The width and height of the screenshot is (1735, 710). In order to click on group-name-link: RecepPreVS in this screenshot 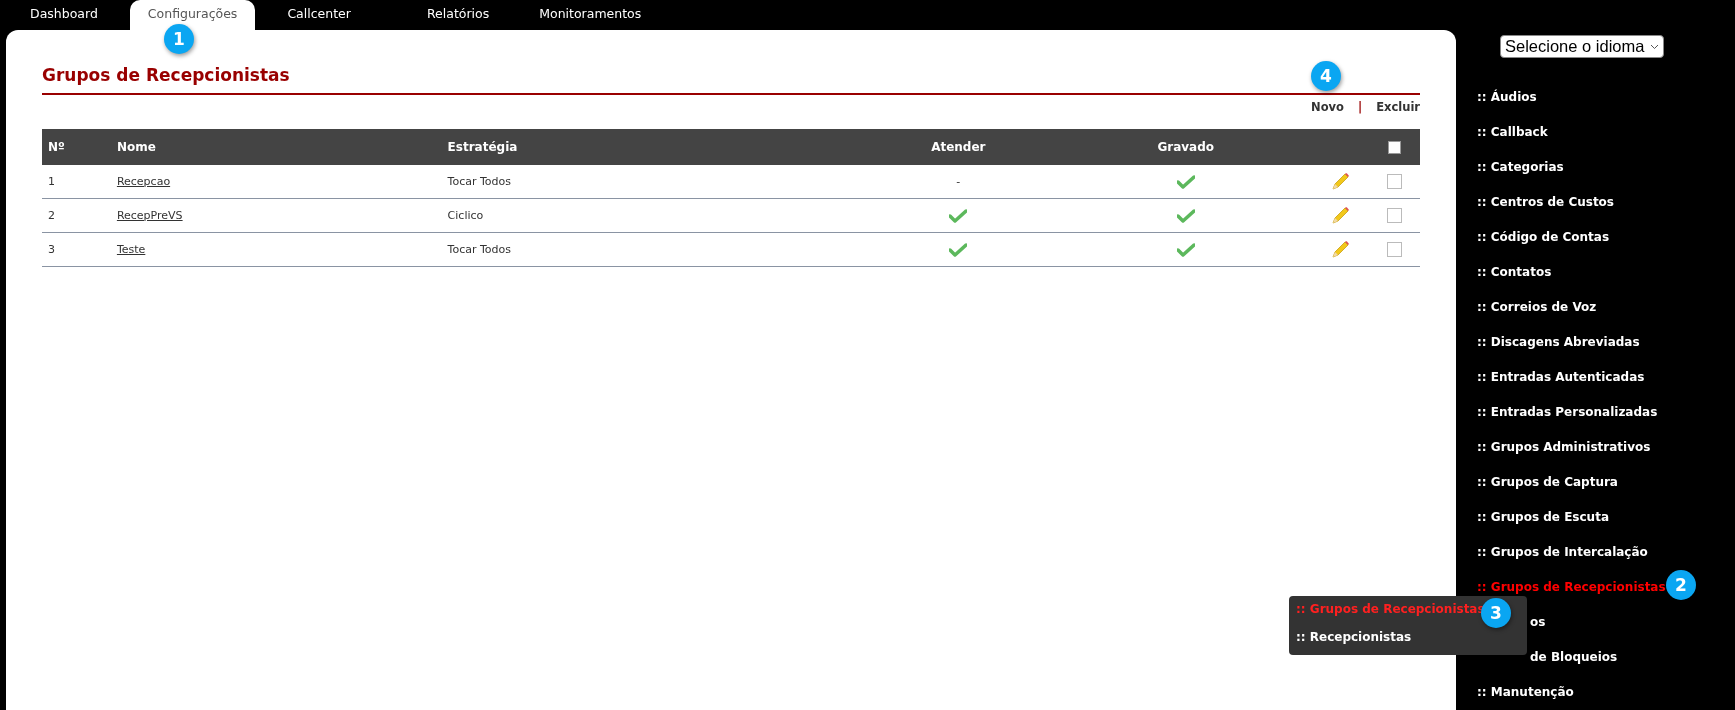, I will do `click(149, 215)`.